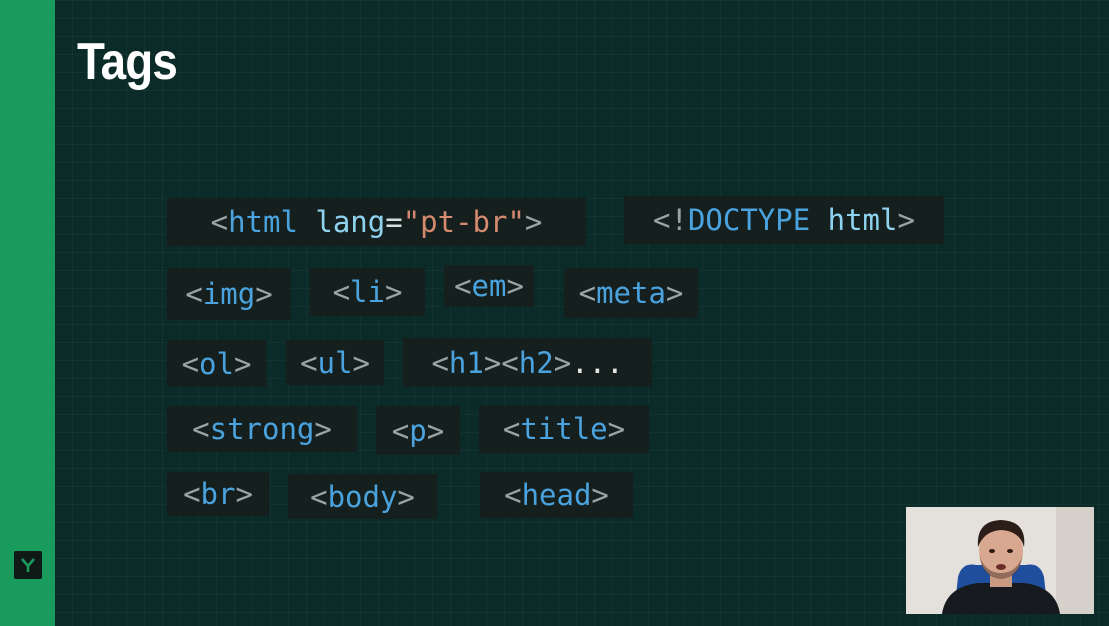 This screenshot has height=626, width=1109. What do you see at coordinates (335, 362) in the screenshot?
I see `tag-ul: < ul >` at bounding box center [335, 362].